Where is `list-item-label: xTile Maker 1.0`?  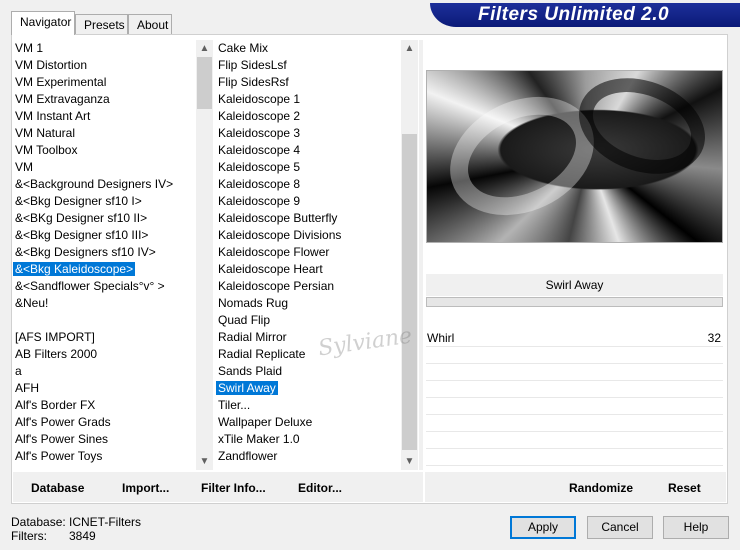 list-item-label: xTile Maker 1.0 is located at coordinates (259, 439).